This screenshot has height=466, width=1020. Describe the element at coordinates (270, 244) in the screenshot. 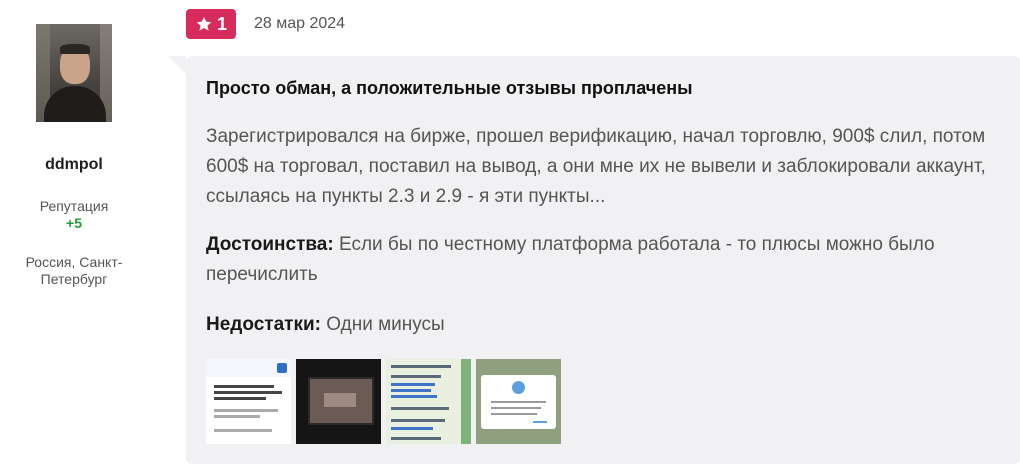

I see `pros-label: Достоинства:` at that location.